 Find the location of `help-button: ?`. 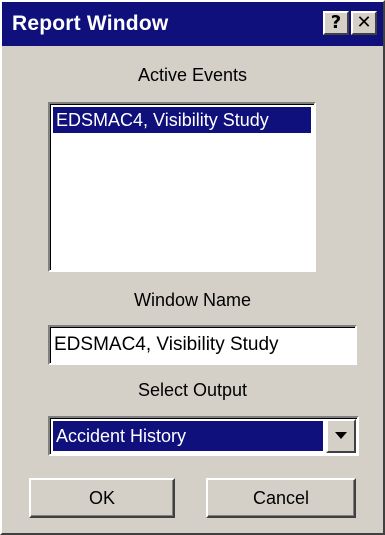

help-button: ? is located at coordinates (336, 23).